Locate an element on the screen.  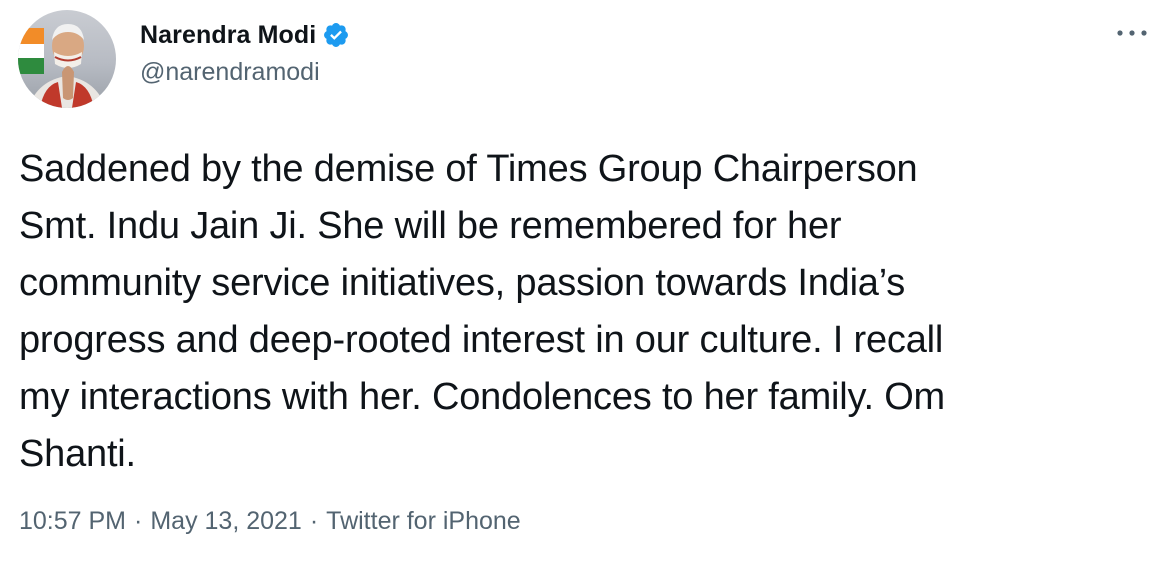
name-row: Narendra Modi is located at coordinates (245, 35).